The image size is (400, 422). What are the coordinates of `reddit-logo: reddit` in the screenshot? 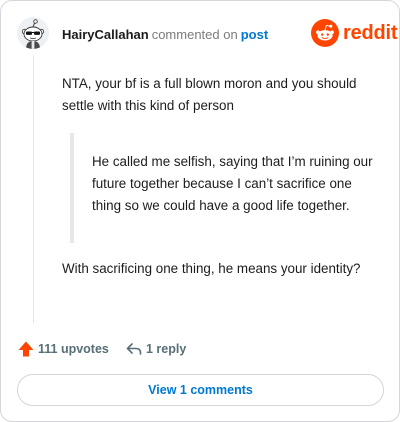 It's located at (354, 33).